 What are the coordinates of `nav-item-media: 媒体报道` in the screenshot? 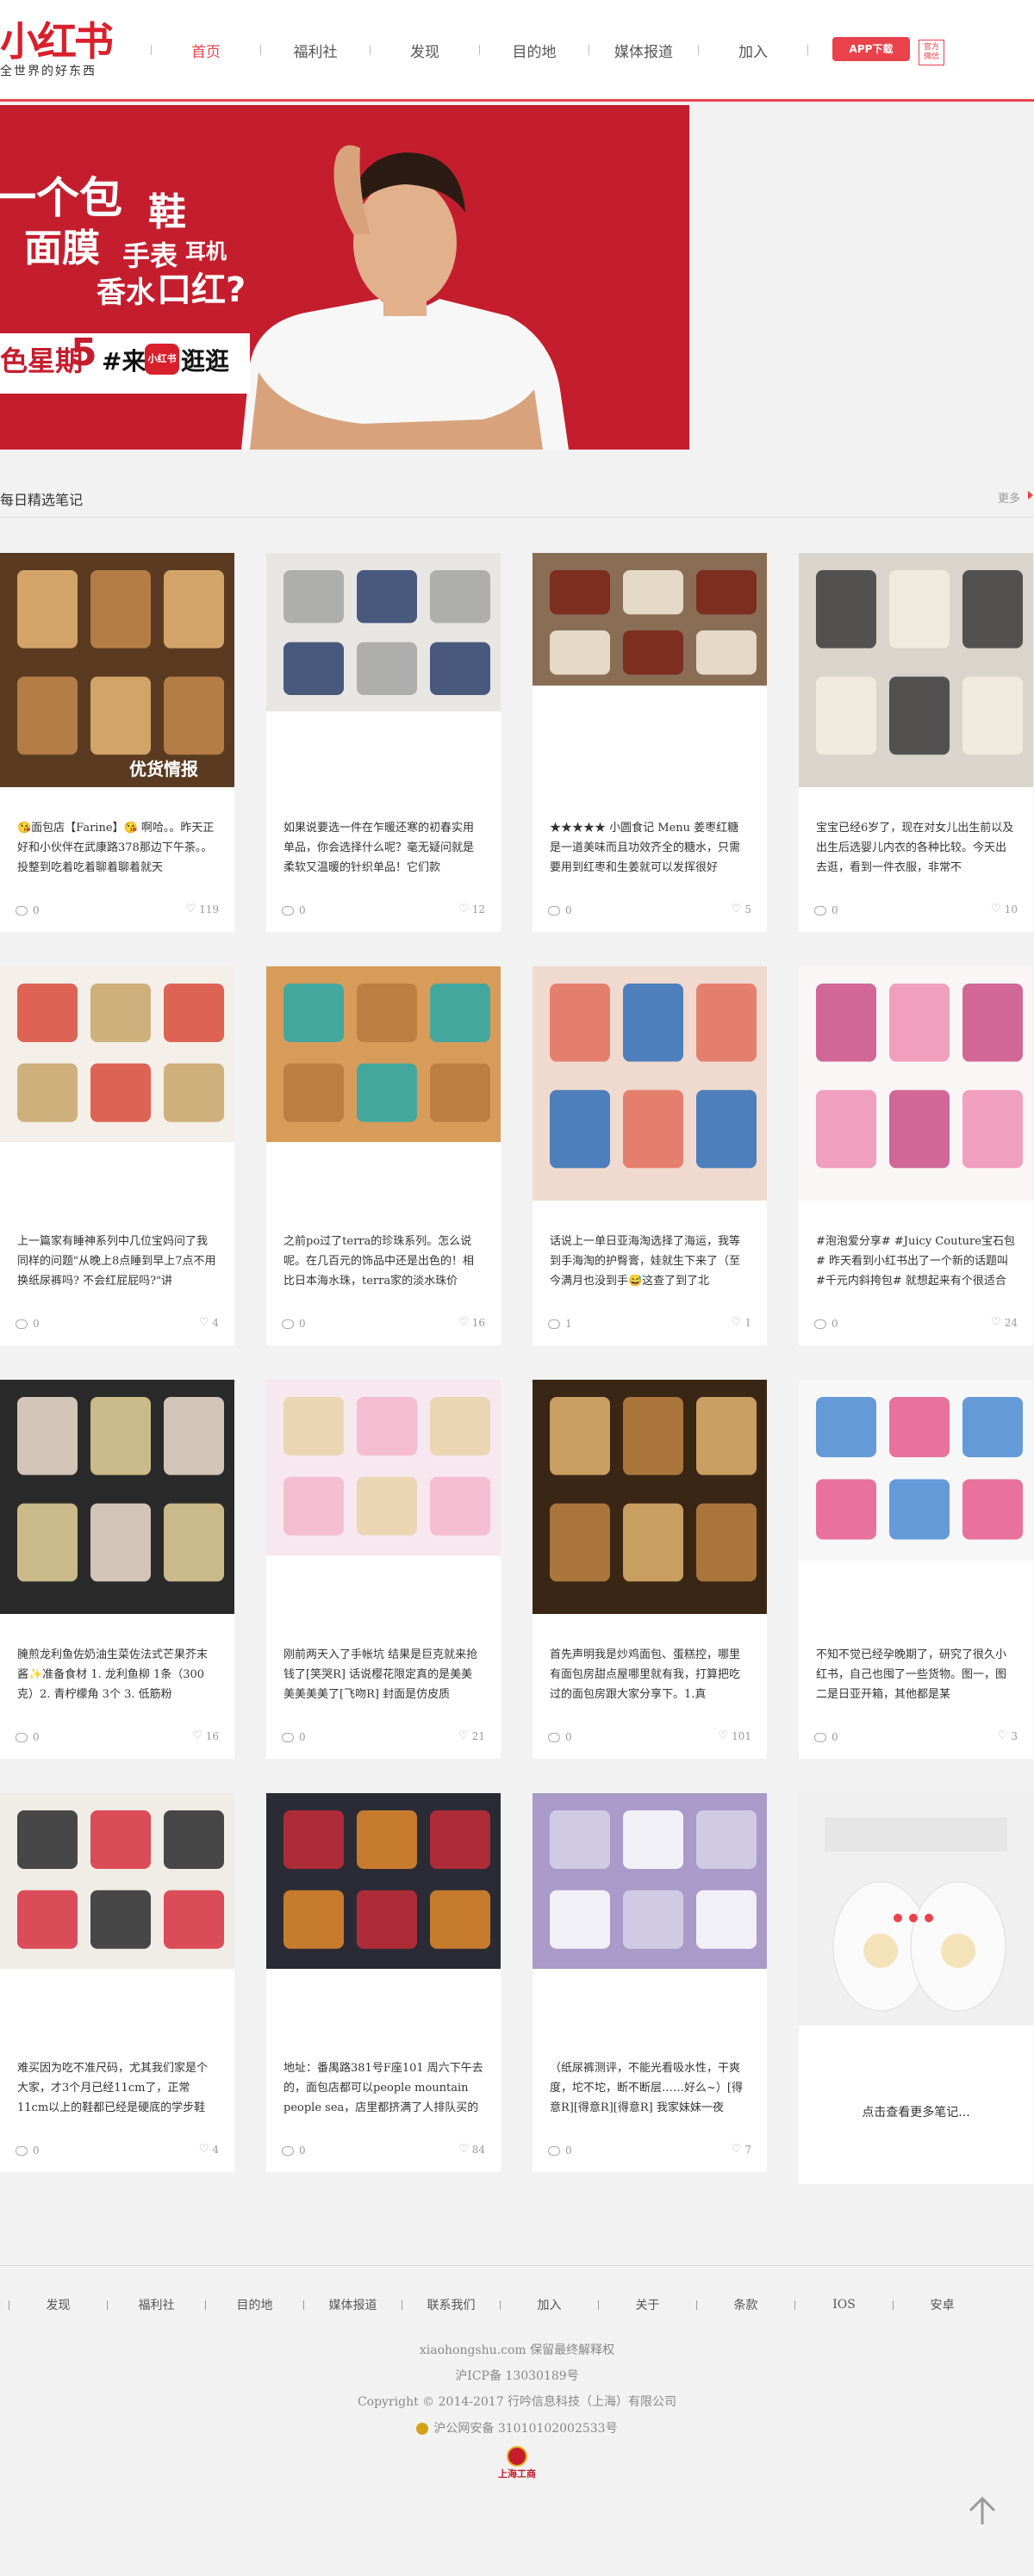 It's located at (643, 51).